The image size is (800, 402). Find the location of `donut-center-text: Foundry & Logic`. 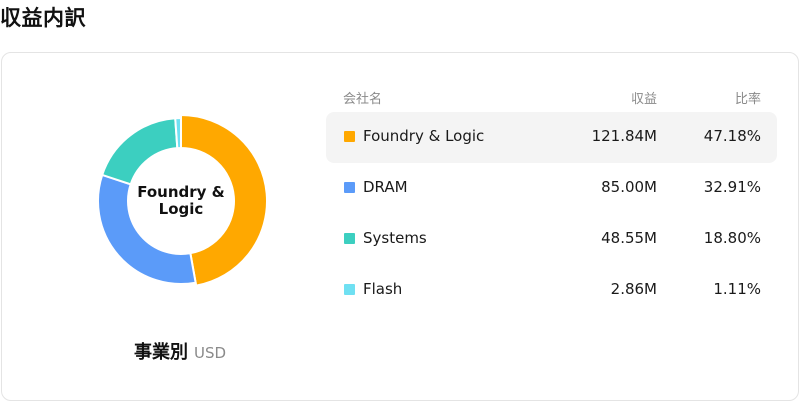

donut-center-text: Foundry & Logic is located at coordinates (181, 200).